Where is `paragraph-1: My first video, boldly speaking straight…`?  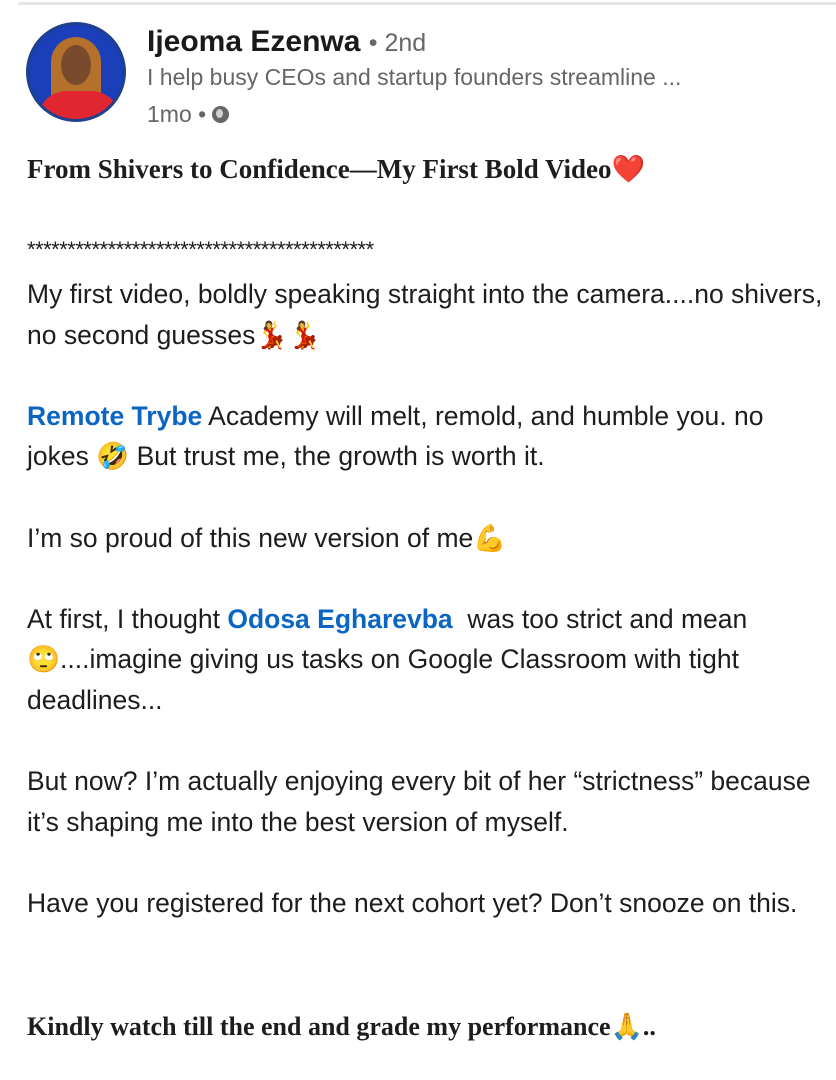
paragraph-1: My first video, boldly speaking straight… is located at coordinates (427, 314).